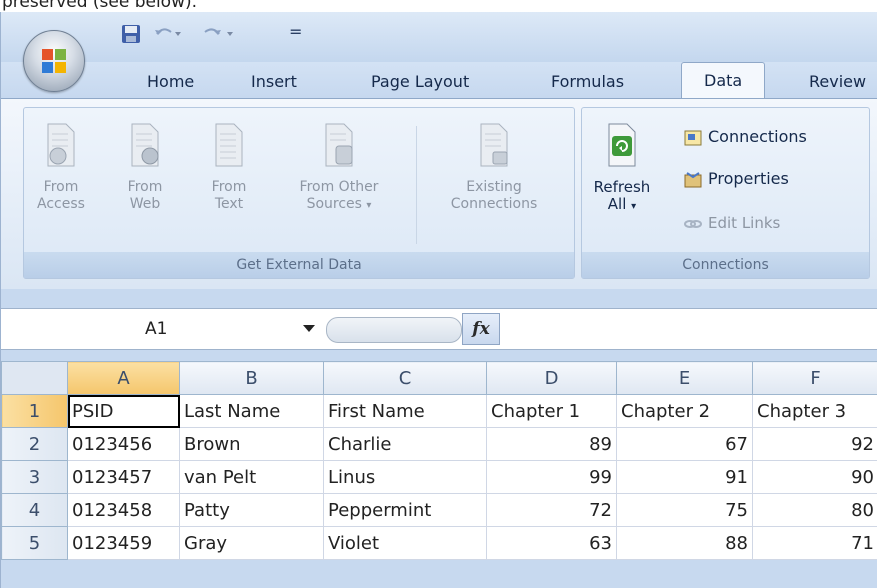  I want to click on connections-button: Connections, so click(745, 137).